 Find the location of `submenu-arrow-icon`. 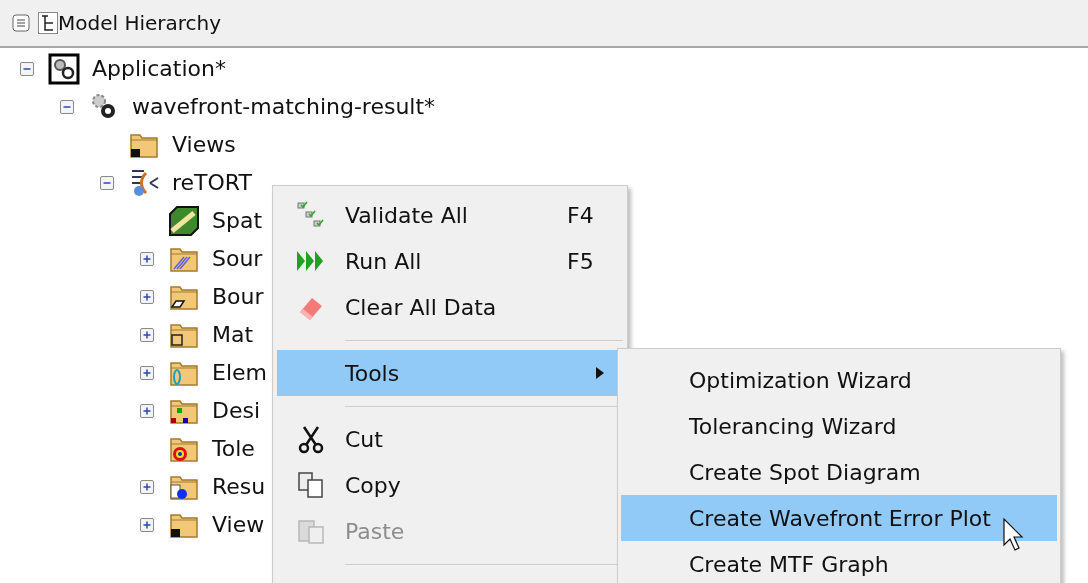

submenu-arrow-icon is located at coordinates (600, 373).